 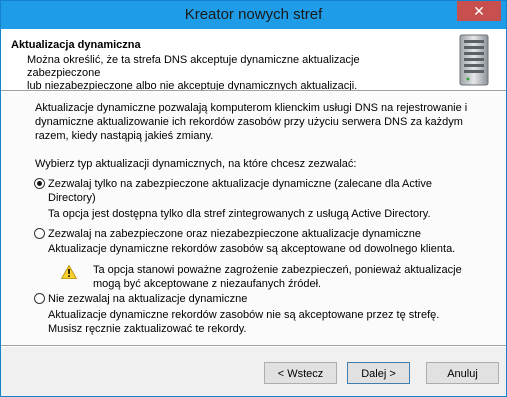 What do you see at coordinates (258, 299) in the screenshot?
I see `option-label: Nie zezwalaj na aktualizacje dynamiczne` at bounding box center [258, 299].